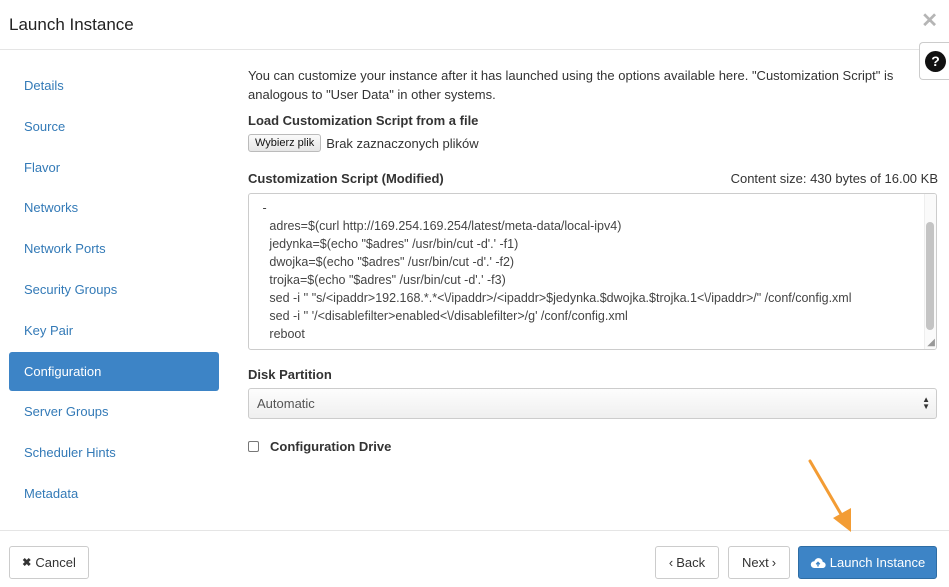 This screenshot has width=949, height=587. What do you see at coordinates (931, 343) in the screenshot?
I see `resize-grip-icon: ◢` at bounding box center [931, 343].